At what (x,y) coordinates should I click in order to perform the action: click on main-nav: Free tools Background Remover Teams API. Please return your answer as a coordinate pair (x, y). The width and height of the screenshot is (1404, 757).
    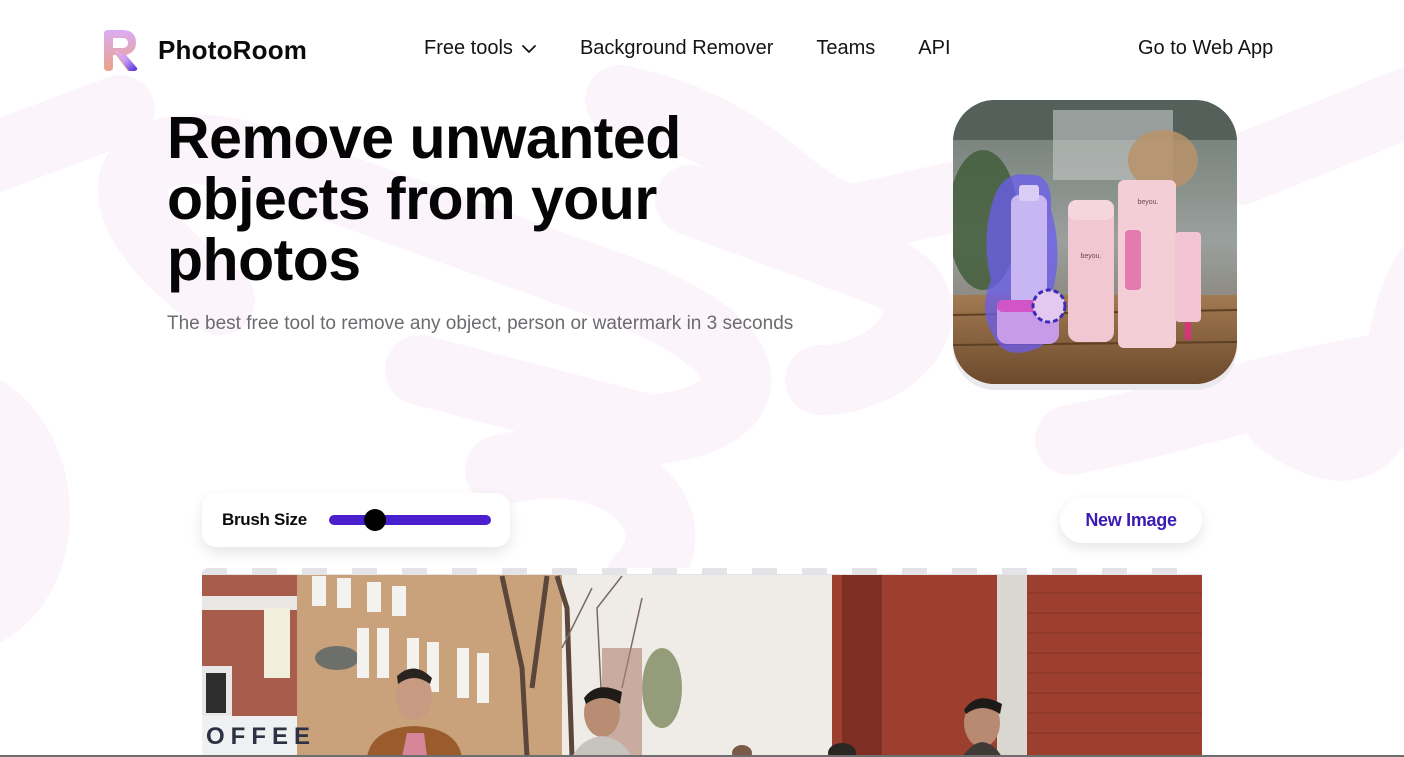
    Looking at the image, I should click on (687, 48).